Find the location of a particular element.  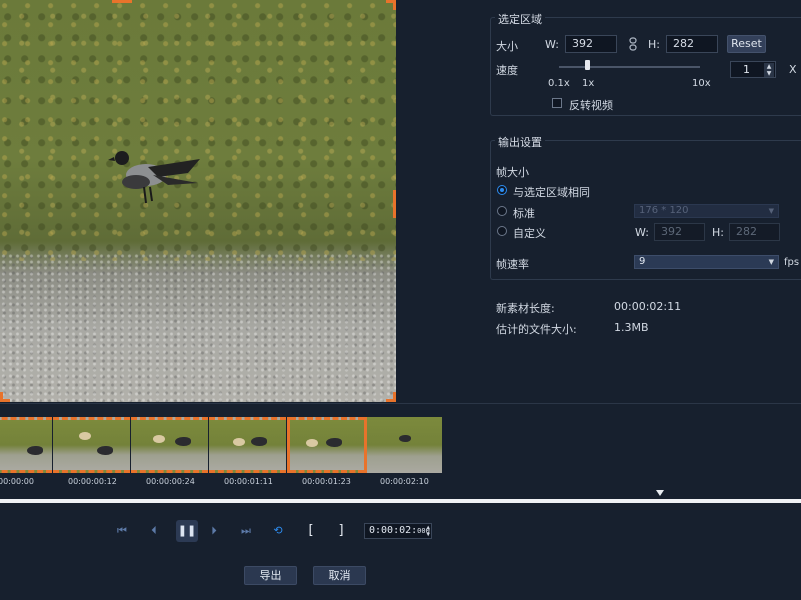

output-group-title: 输出设置 is located at coordinates (520, 142).